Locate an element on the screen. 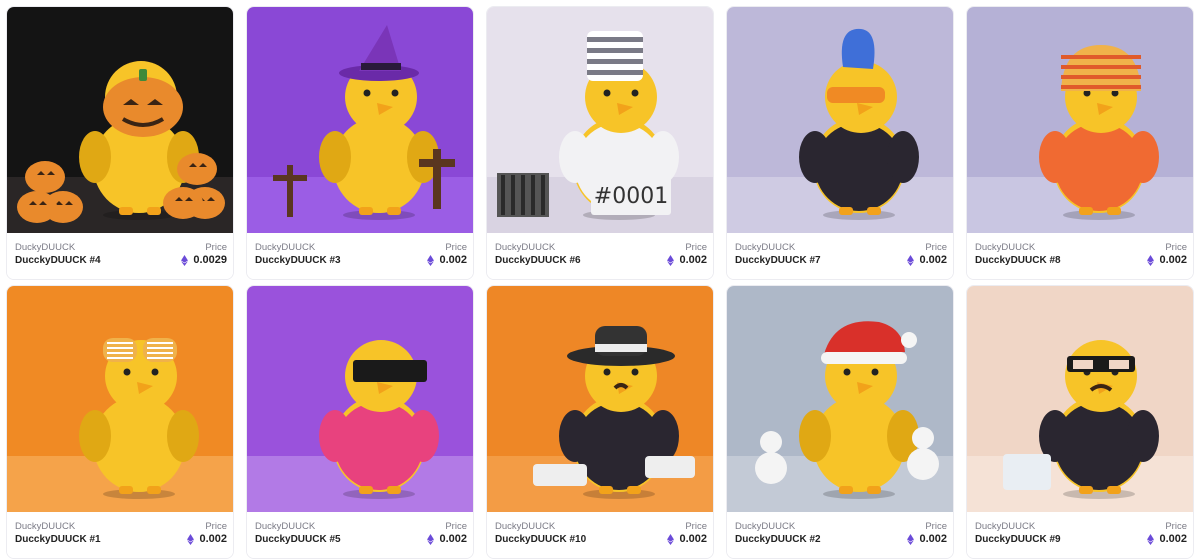  nft-card: DuckyDUUCK DucckyDUUCK #4 Price 0.0029 is located at coordinates (120, 143).